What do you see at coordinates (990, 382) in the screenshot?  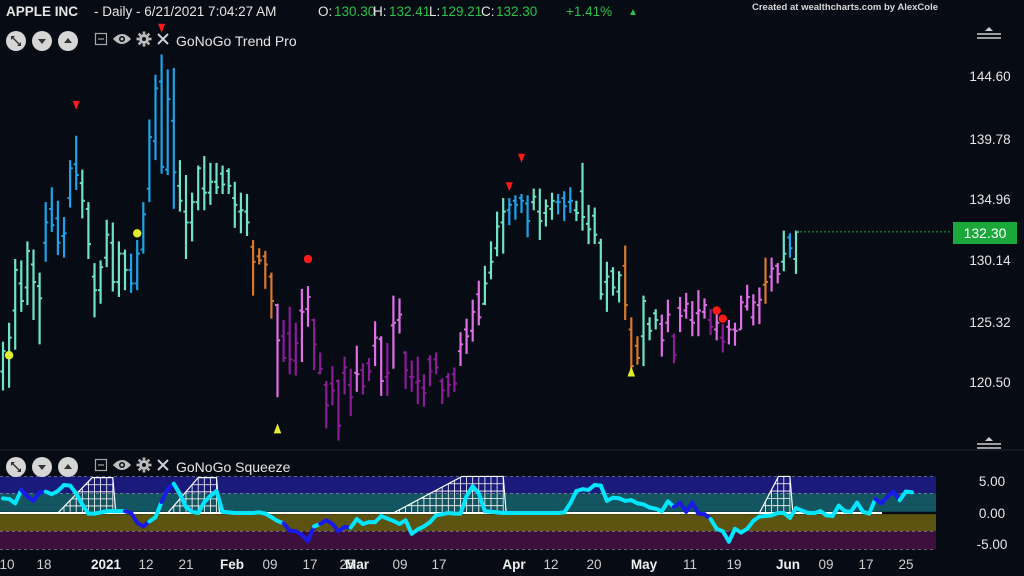 I see `price-axis-label: 120.50` at bounding box center [990, 382].